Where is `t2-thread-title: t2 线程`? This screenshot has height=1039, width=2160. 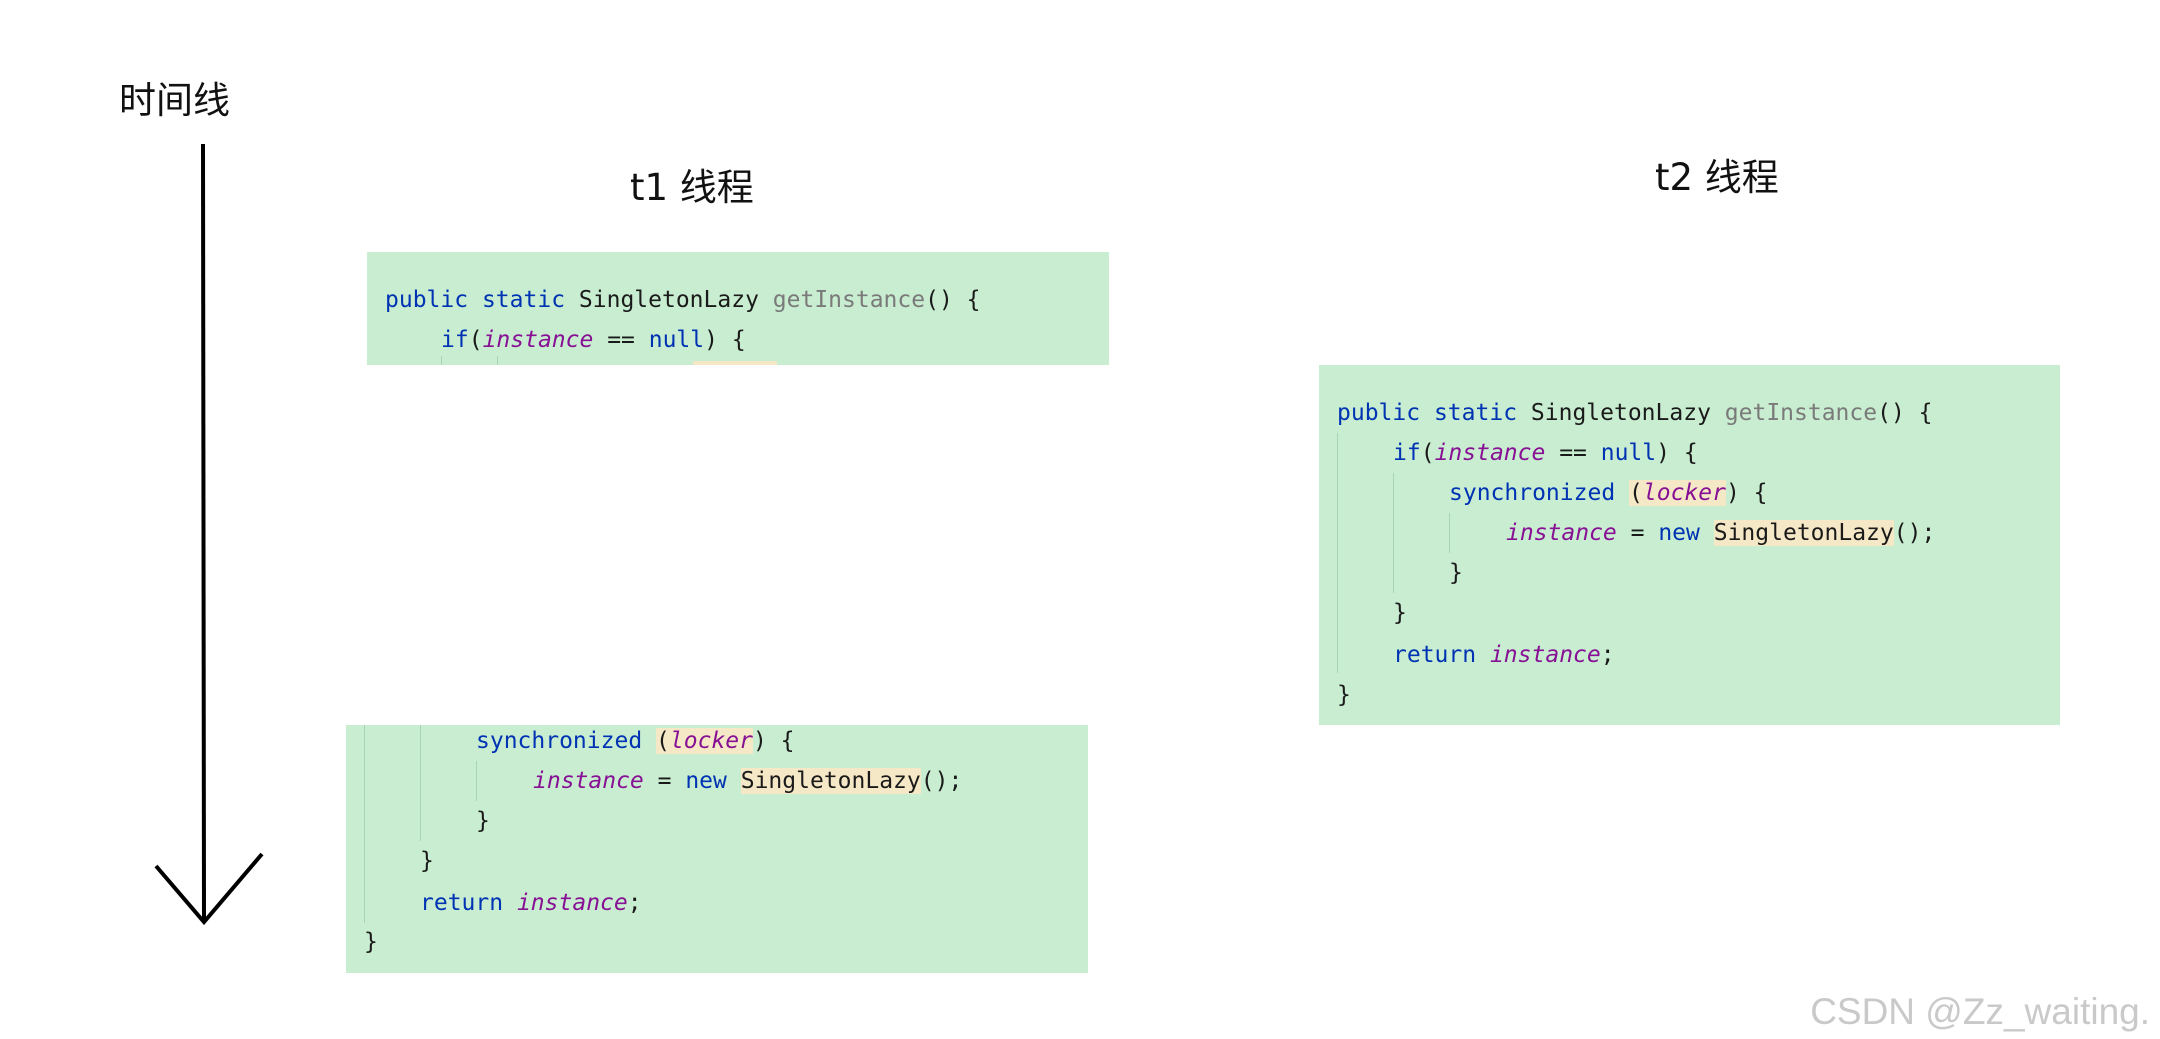
t2-thread-title: t2 线程 is located at coordinates (1717, 177).